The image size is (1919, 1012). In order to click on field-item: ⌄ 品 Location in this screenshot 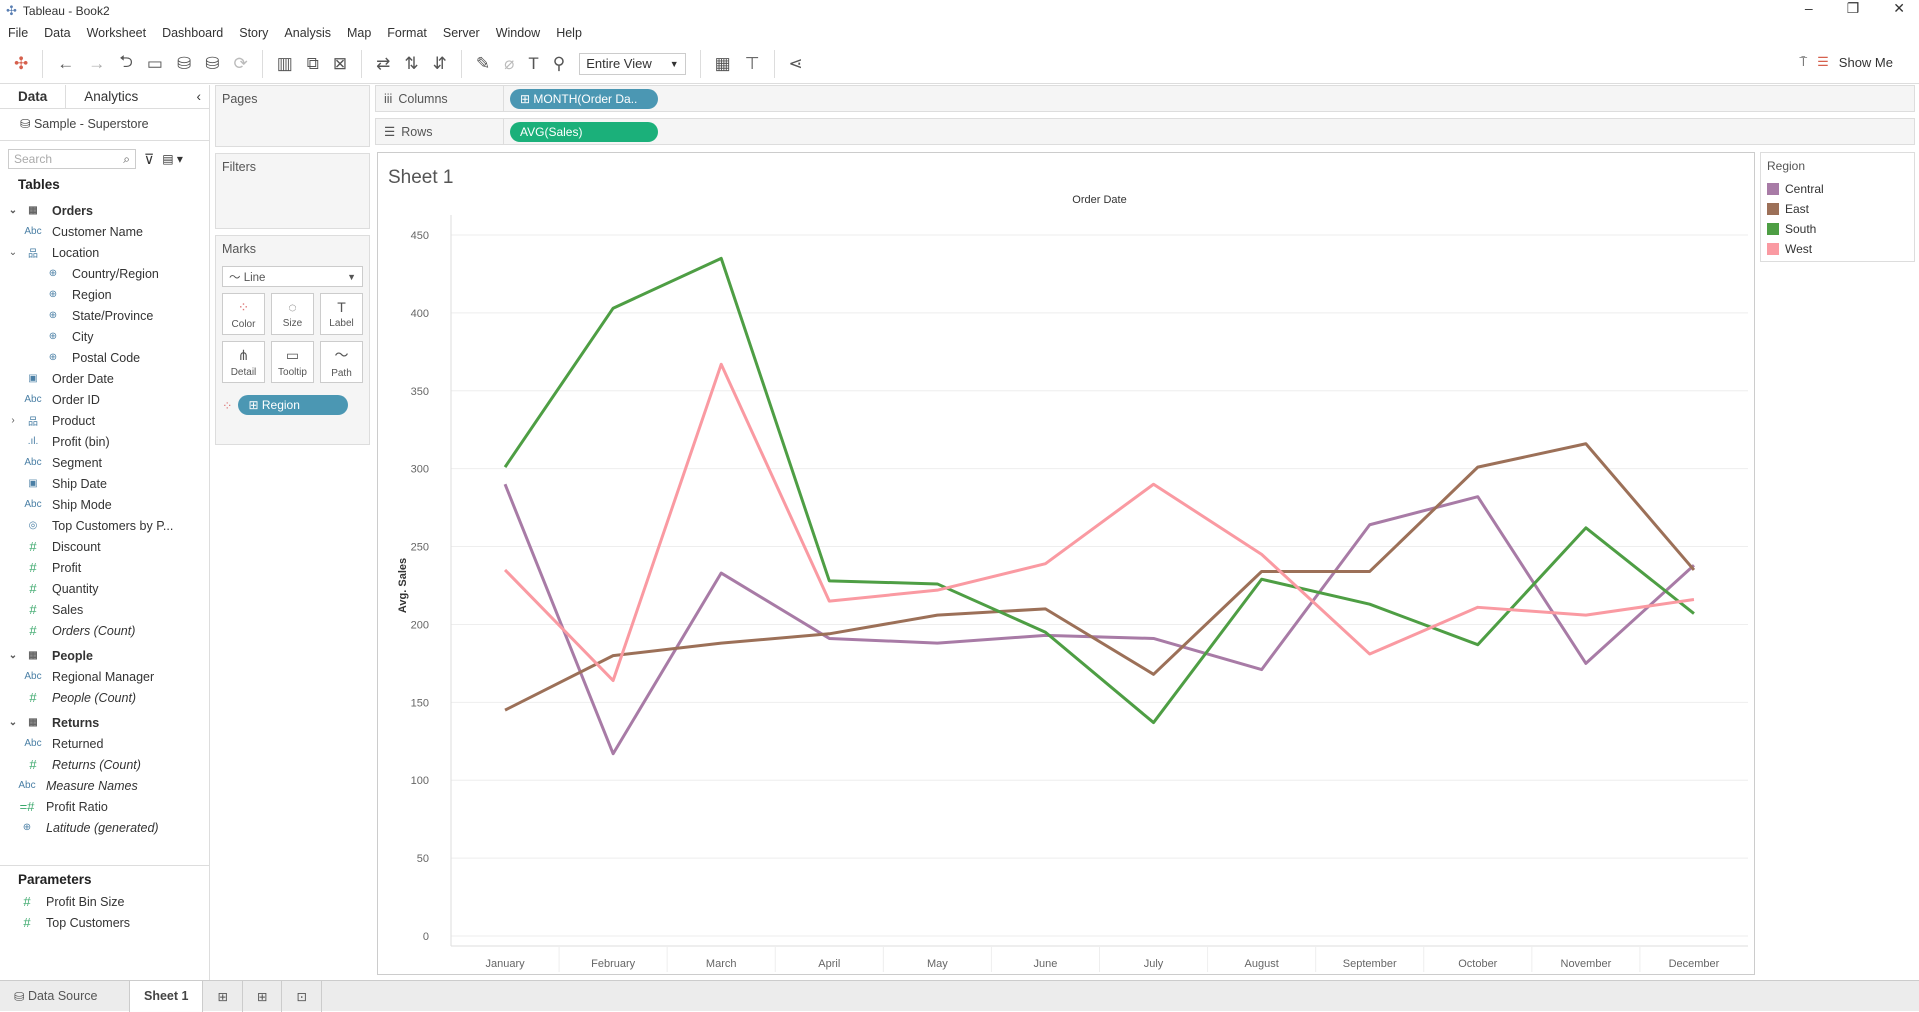, I will do `click(104, 252)`.